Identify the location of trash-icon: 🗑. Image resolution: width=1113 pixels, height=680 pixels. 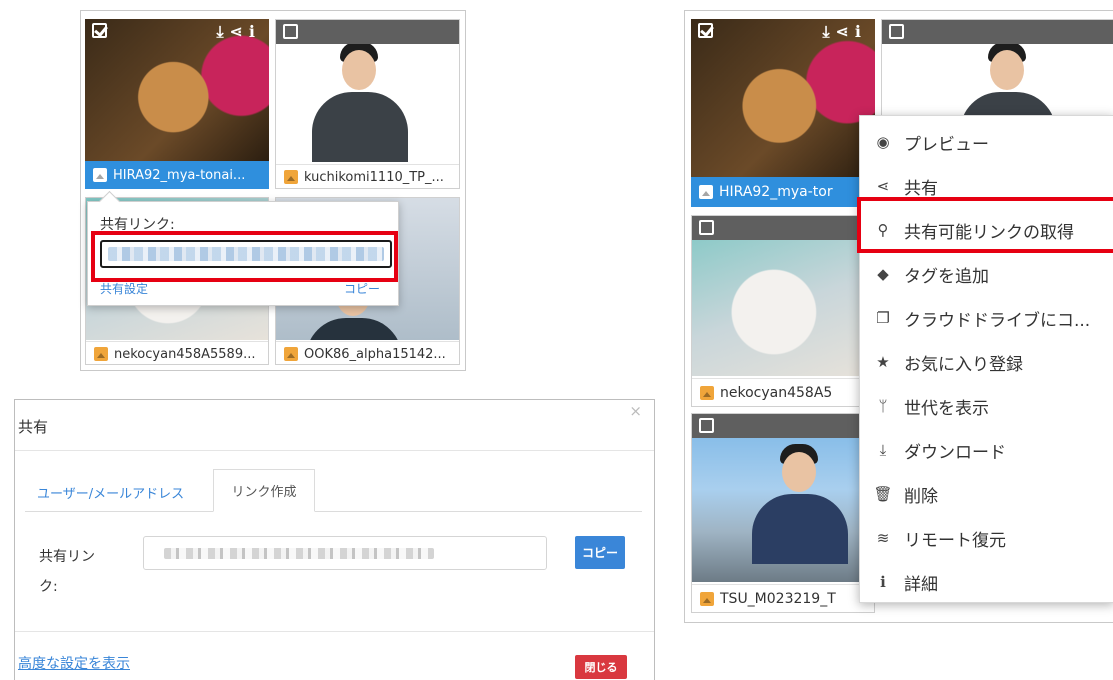
(883, 494).